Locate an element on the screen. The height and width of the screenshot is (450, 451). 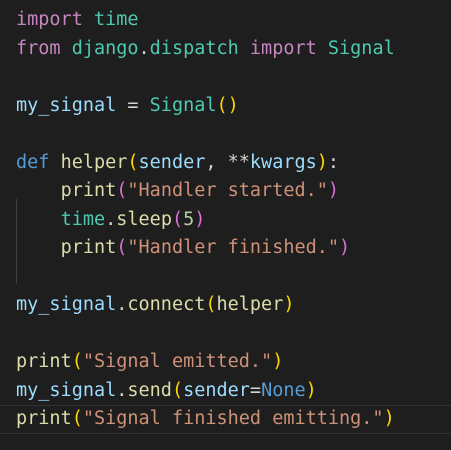
token-def: def is located at coordinates (33, 162).